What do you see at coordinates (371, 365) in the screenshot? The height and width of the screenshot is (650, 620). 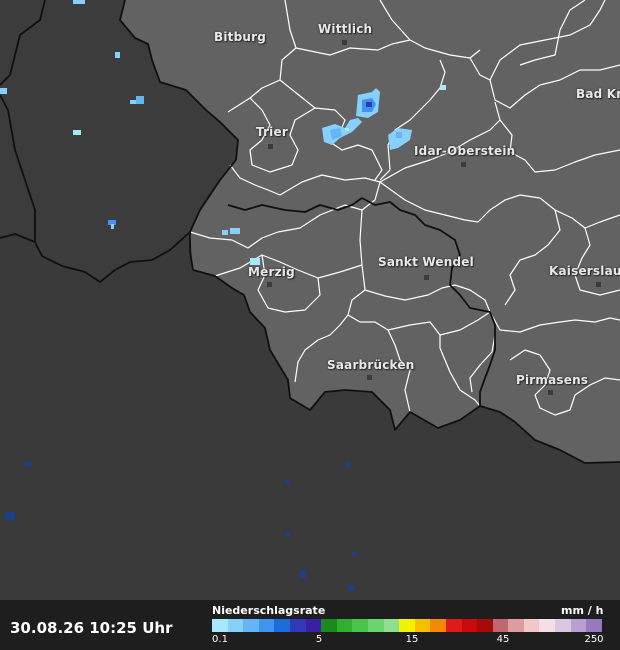 I see `city-label-saarbruecken: Saarbrücken` at bounding box center [371, 365].